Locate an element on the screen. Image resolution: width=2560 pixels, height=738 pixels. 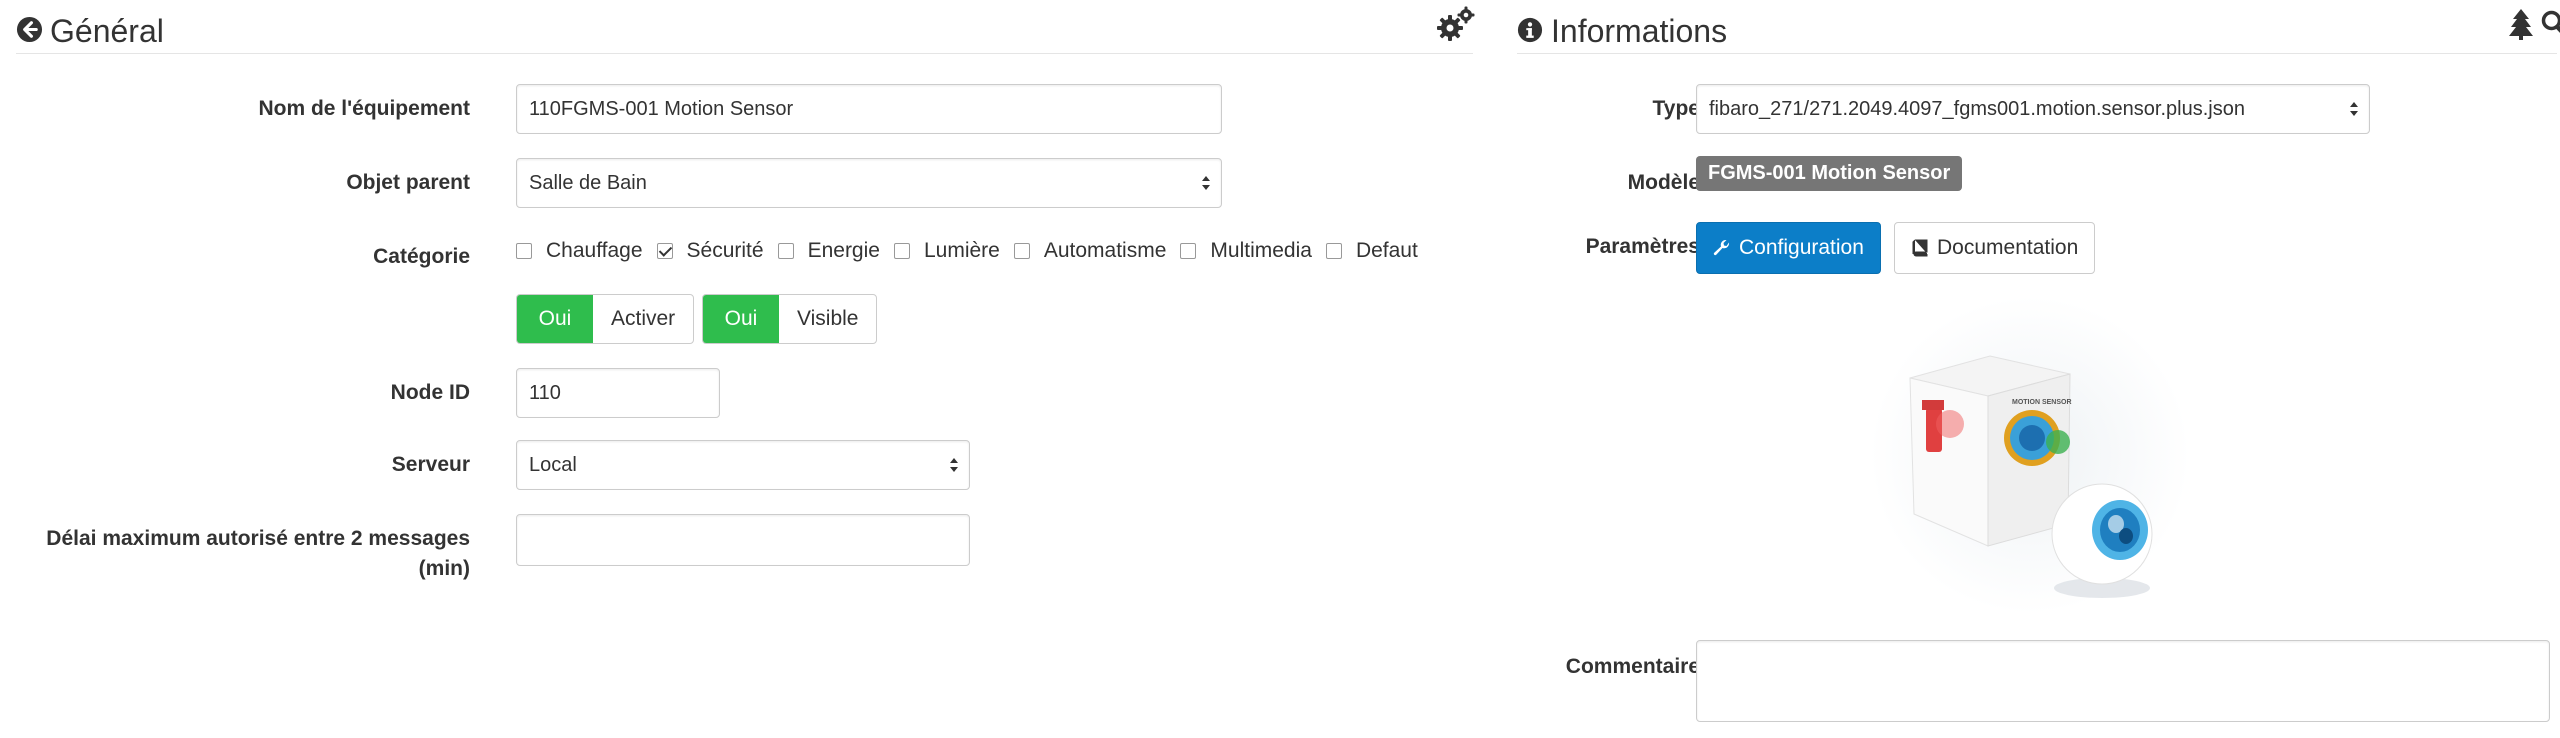
general-legend: Général is located at coordinates (746, 30).